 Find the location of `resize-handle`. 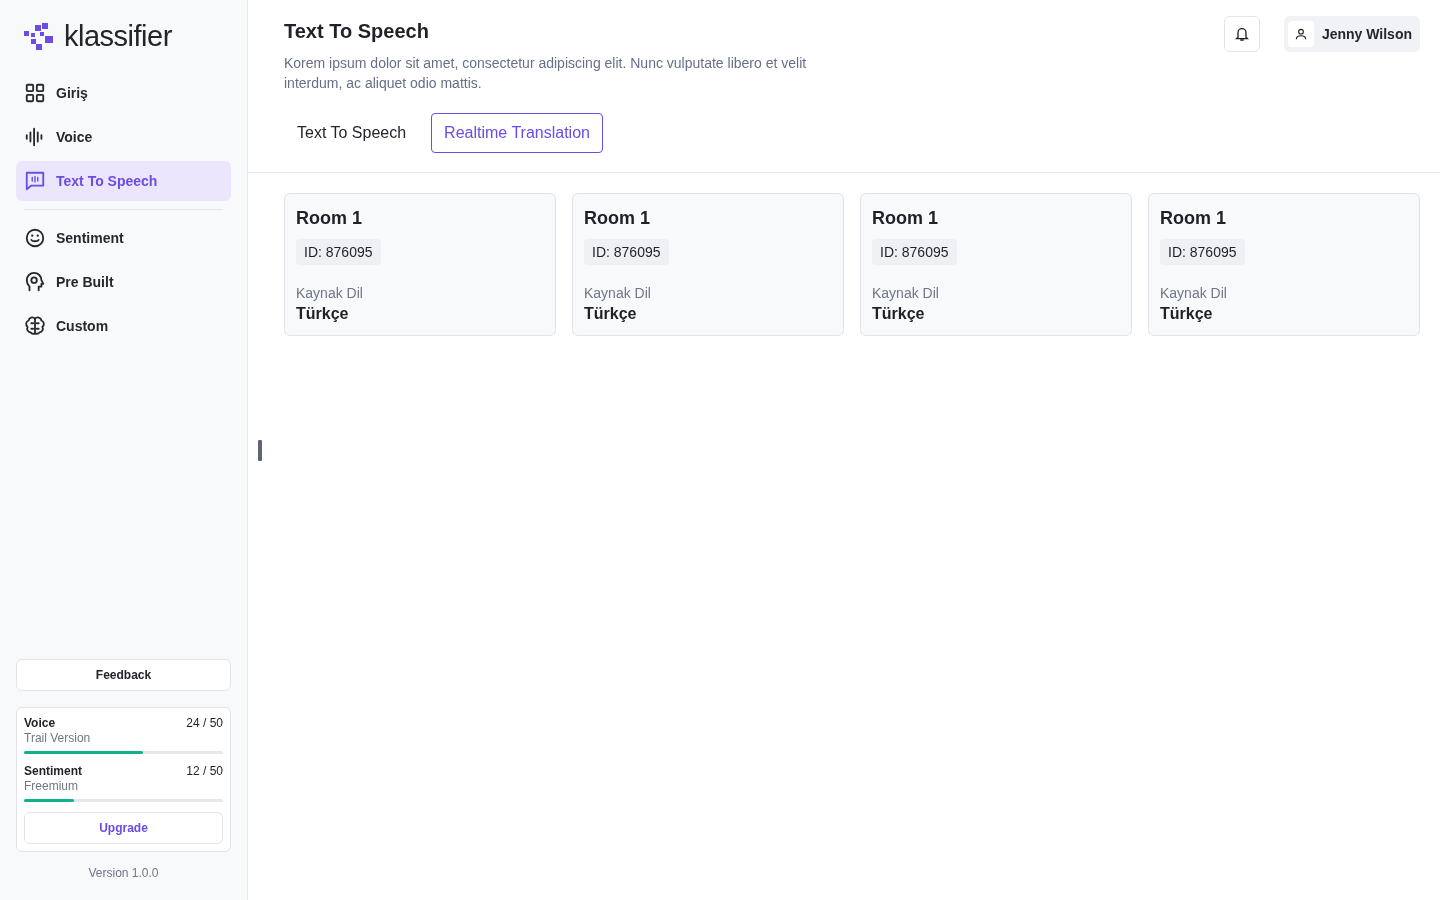

resize-handle is located at coordinates (260, 450).